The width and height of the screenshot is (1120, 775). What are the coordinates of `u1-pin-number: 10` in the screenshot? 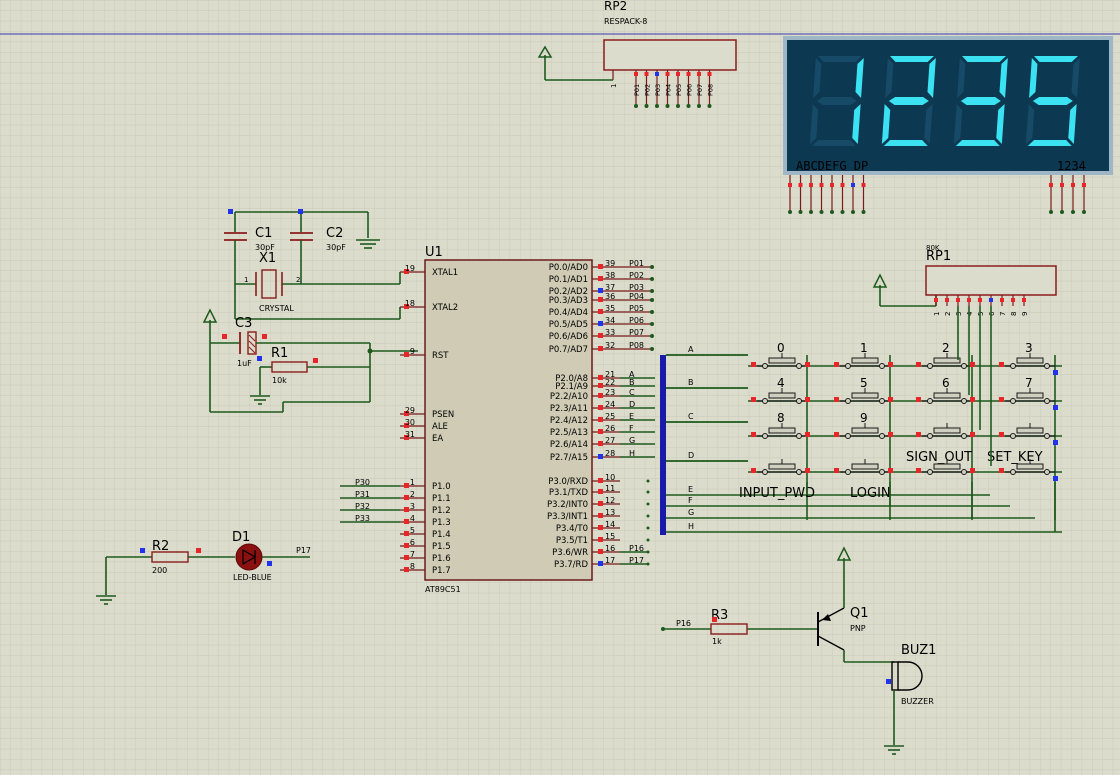 It's located at (610, 477).